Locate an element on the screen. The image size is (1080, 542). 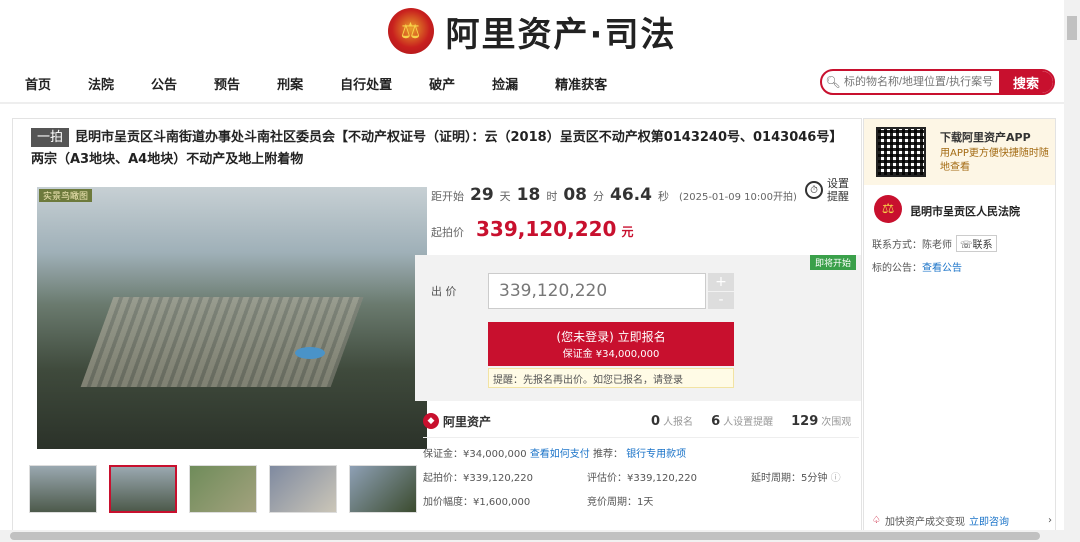
vertical-scrollbar is located at coordinates (1072, 271).